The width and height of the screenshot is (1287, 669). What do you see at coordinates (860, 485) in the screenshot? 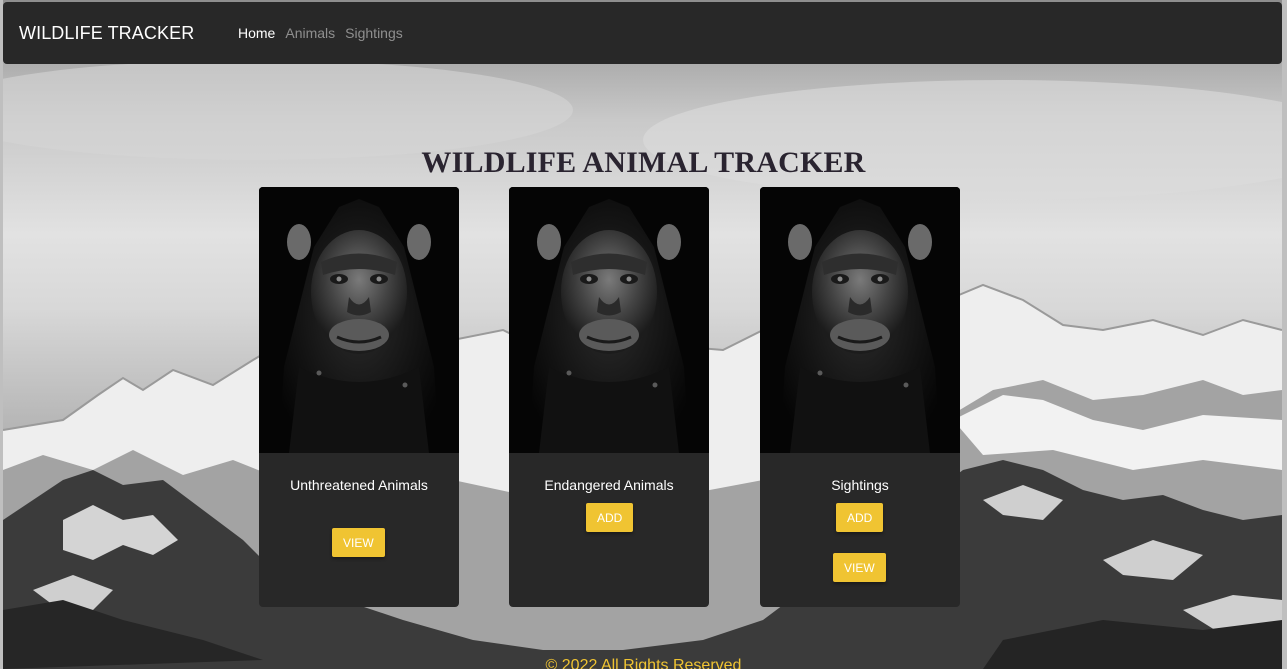
I see `card-title: Sightings` at bounding box center [860, 485].